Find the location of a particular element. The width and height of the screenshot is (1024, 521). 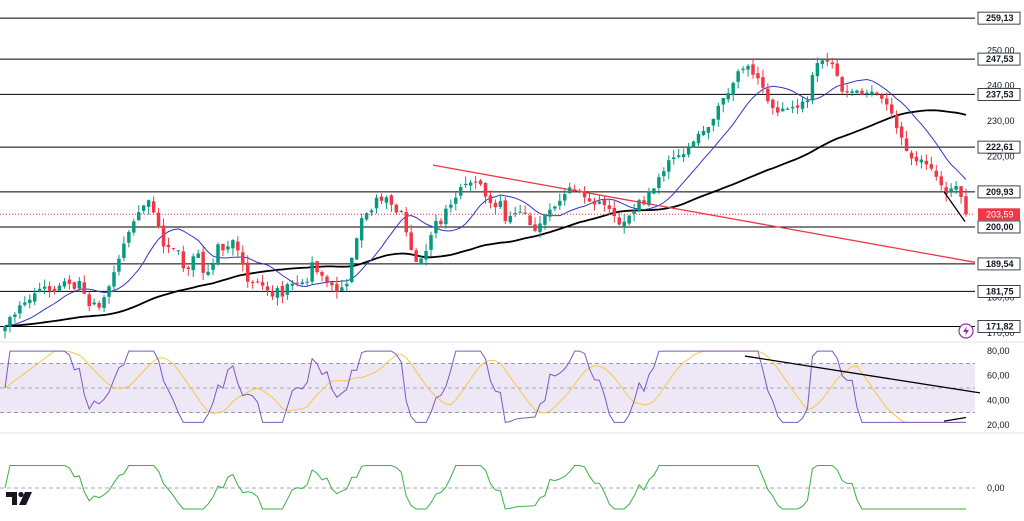

tradingview-logo-icon is located at coordinates (21, 498).